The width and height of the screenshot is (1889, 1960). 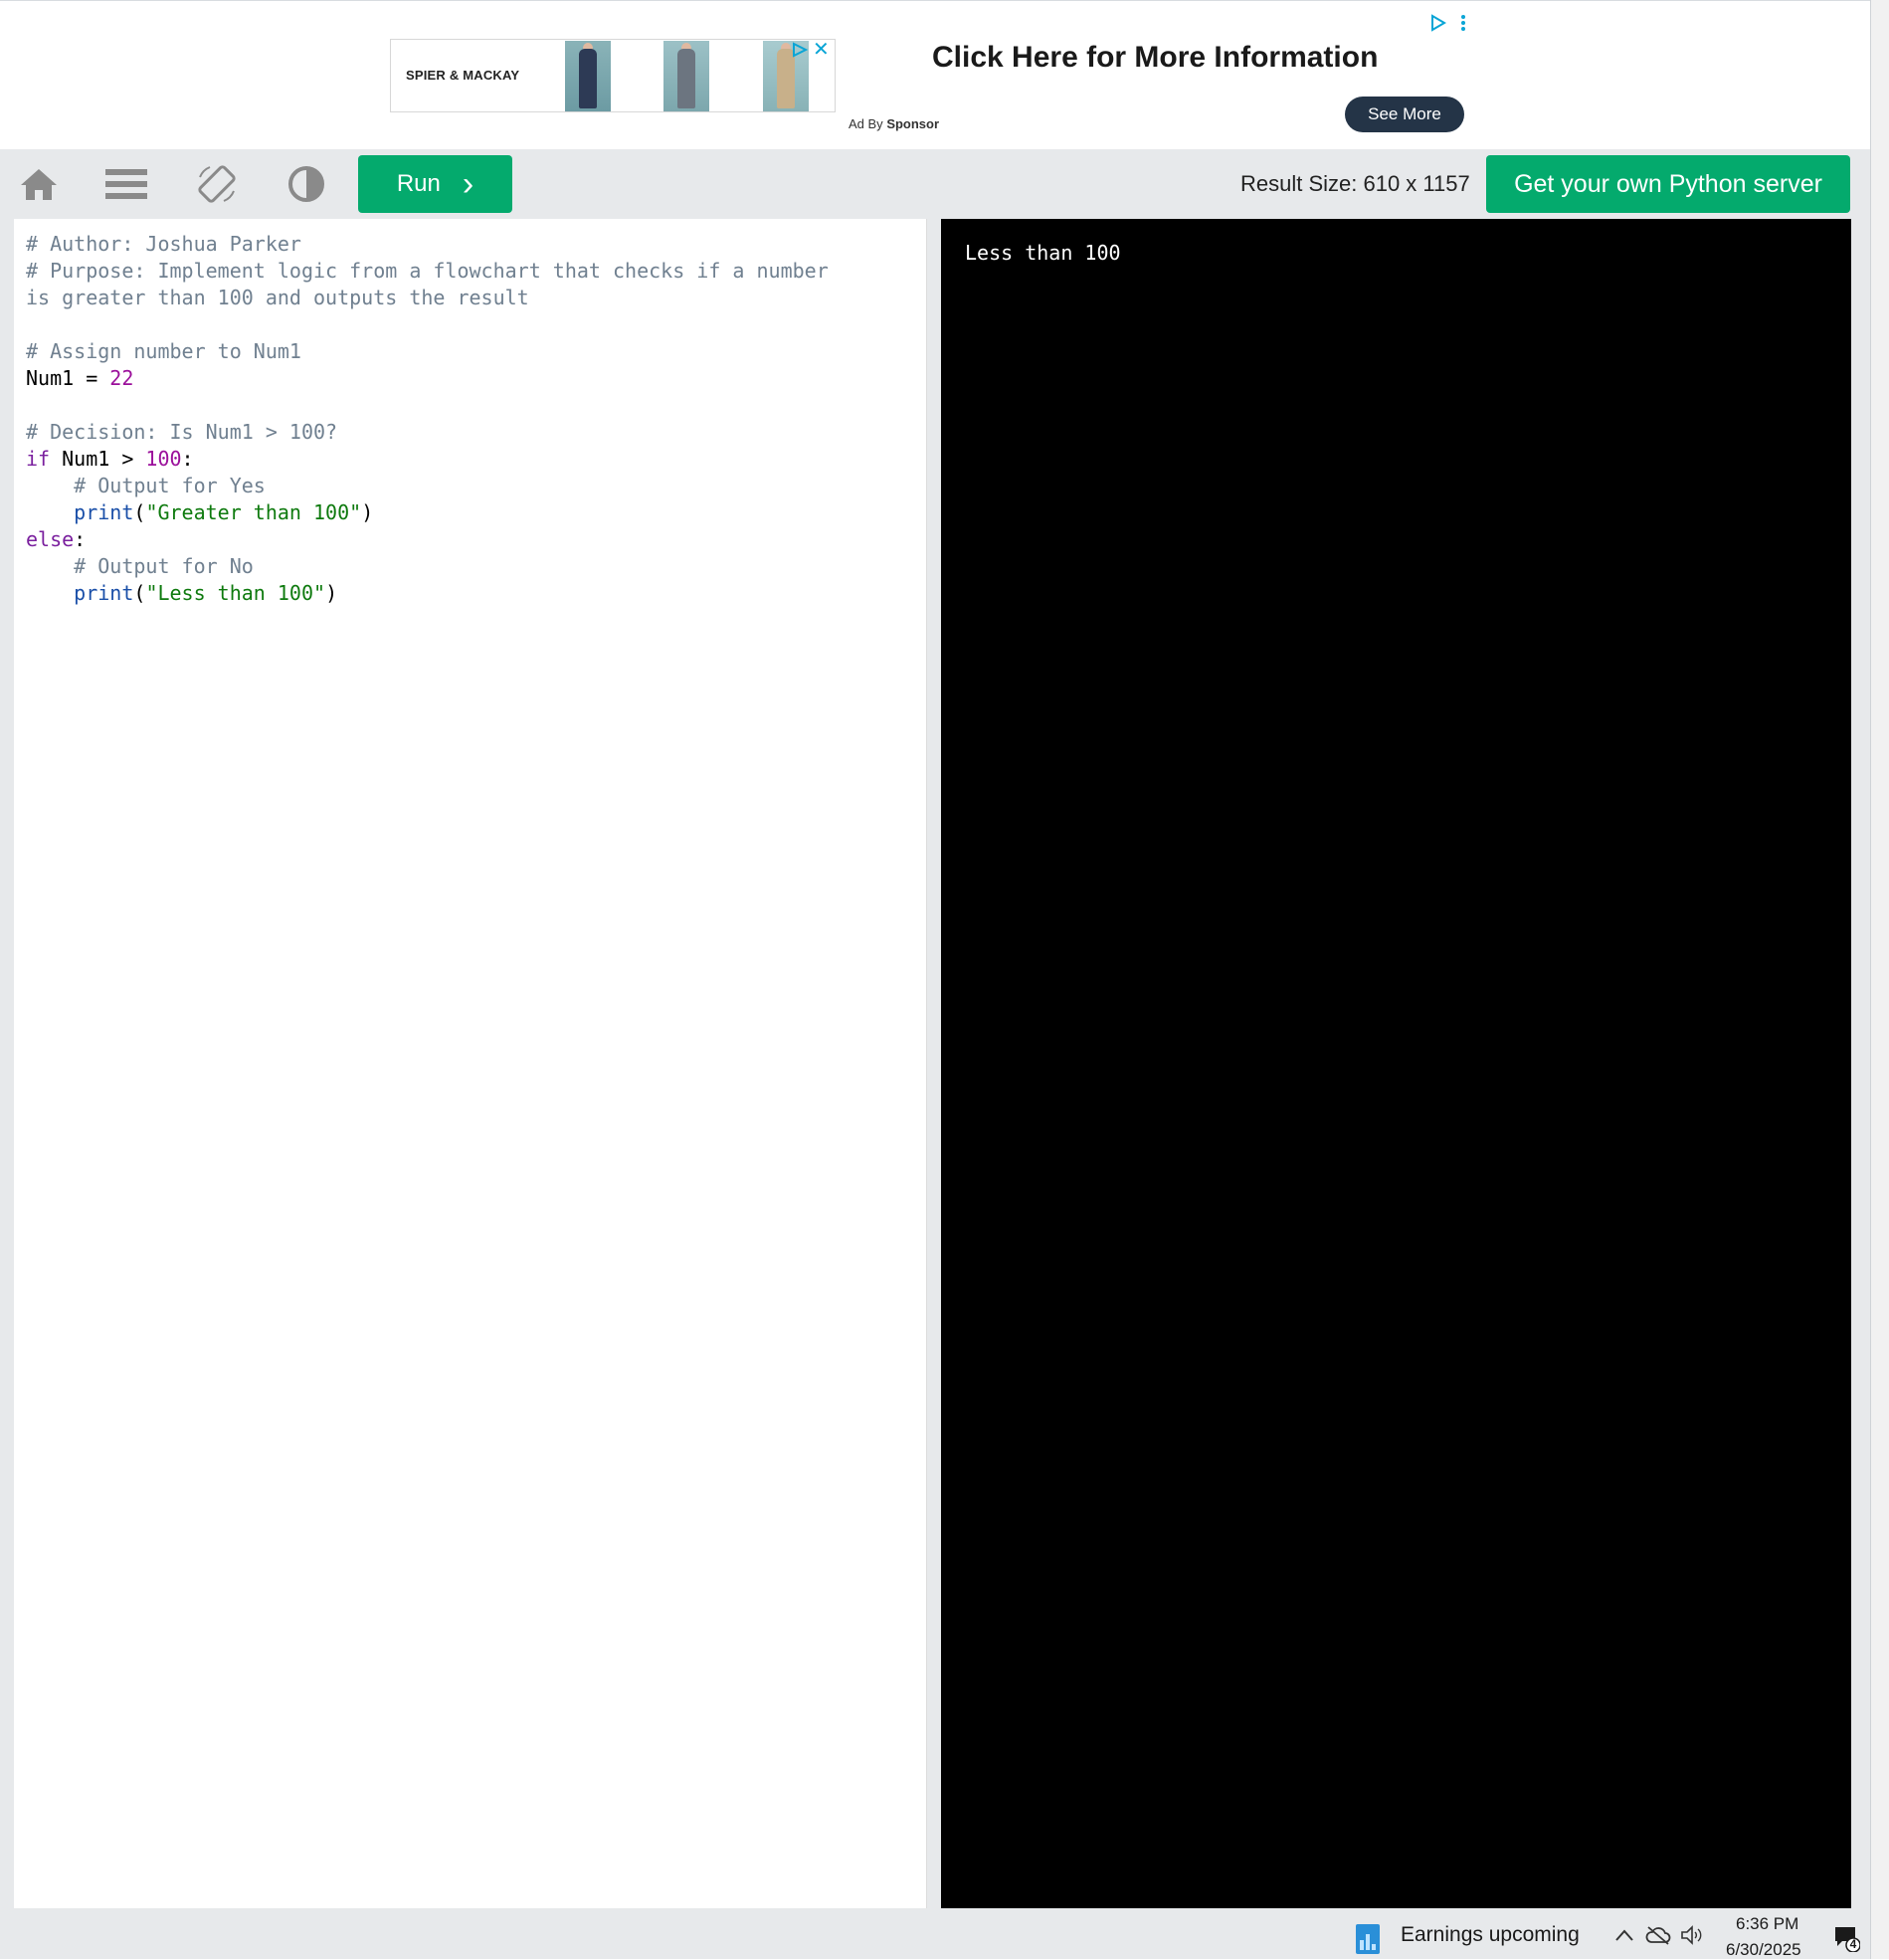 What do you see at coordinates (1846, 1938) in the screenshot?
I see `notification-center-icon: 4` at bounding box center [1846, 1938].